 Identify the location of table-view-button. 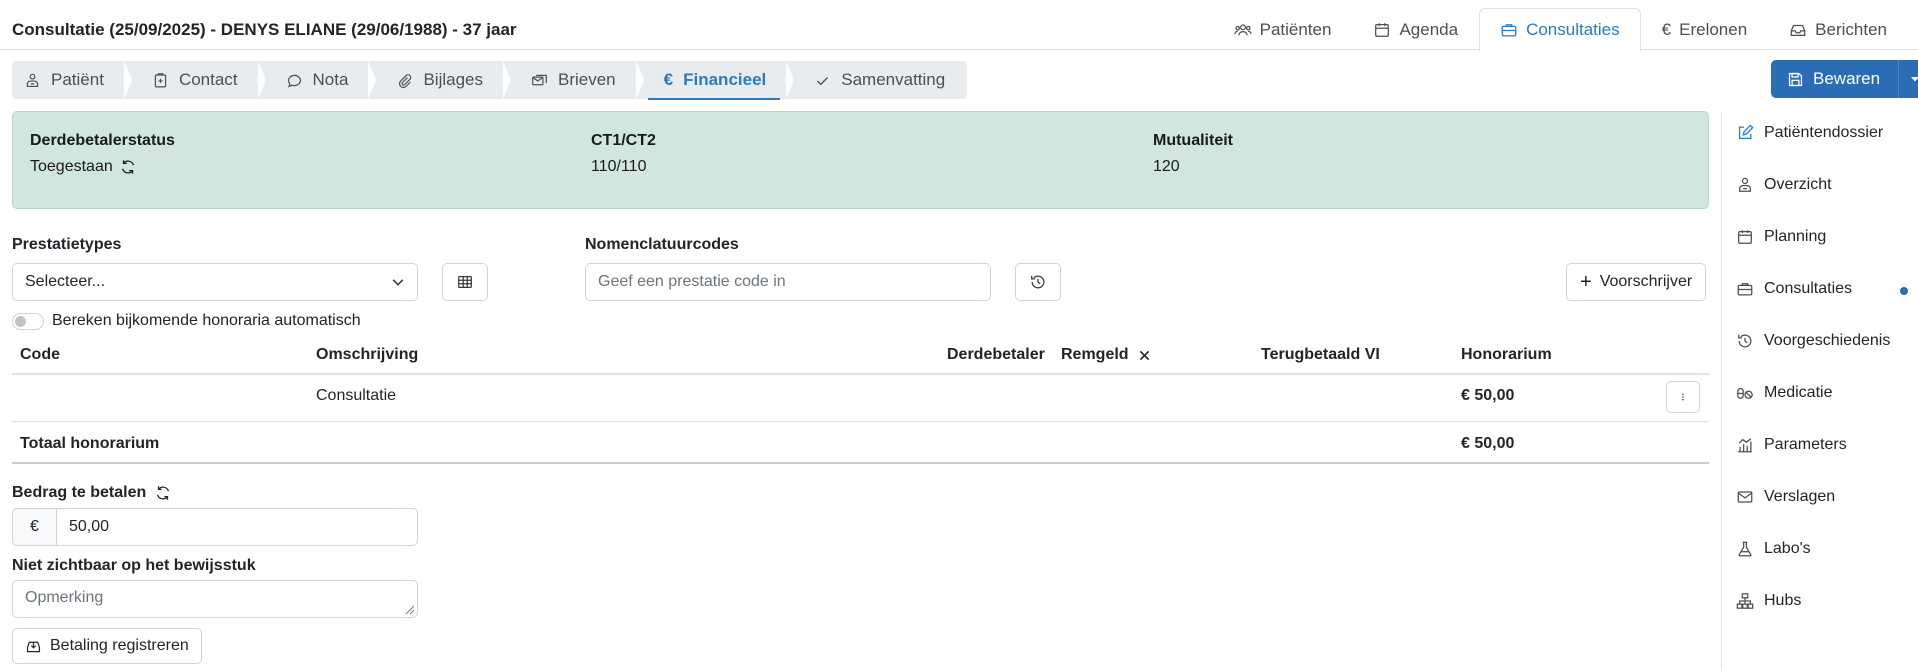
(465, 282).